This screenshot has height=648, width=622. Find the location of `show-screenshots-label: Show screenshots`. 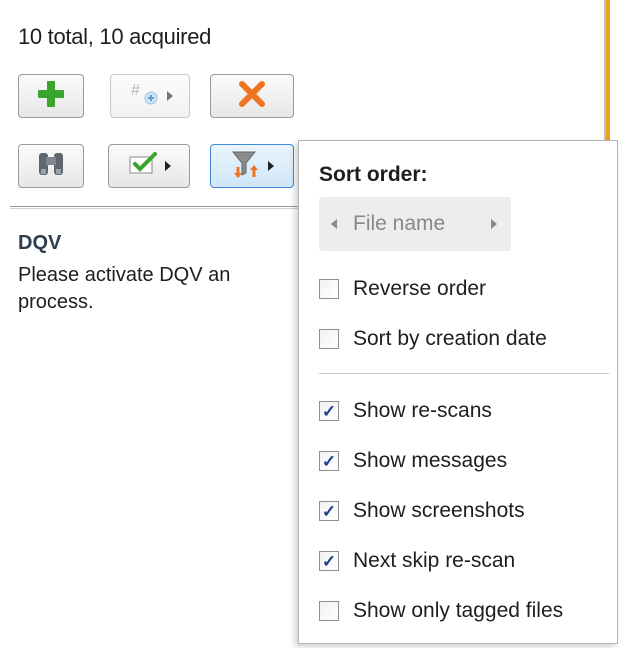

show-screenshots-label: Show screenshots is located at coordinates (439, 510).